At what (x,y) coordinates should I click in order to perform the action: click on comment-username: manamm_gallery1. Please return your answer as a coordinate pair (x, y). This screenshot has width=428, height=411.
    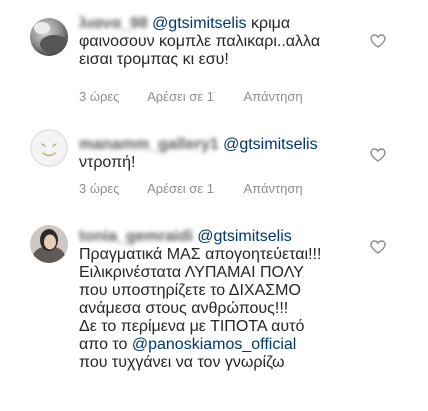
    Looking at the image, I should click on (149, 144).